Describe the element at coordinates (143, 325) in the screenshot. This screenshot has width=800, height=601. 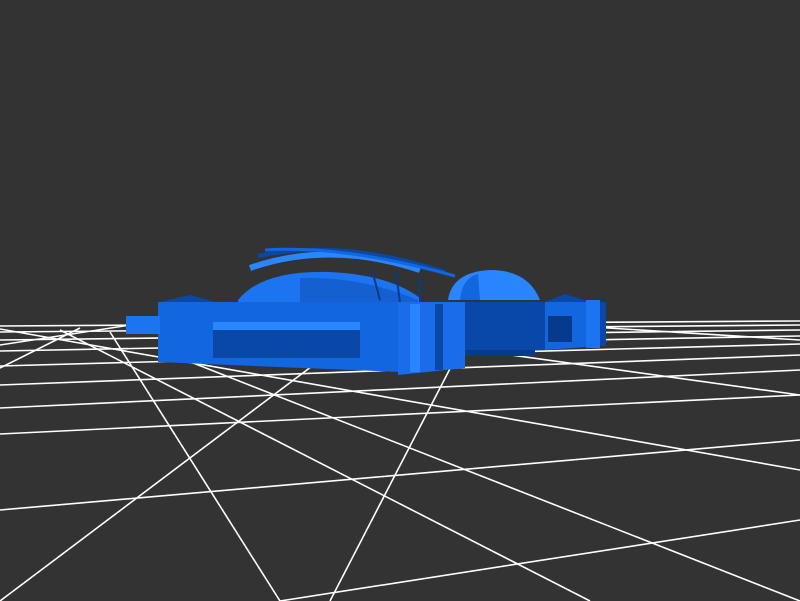
I see `model-left-tab` at that location.